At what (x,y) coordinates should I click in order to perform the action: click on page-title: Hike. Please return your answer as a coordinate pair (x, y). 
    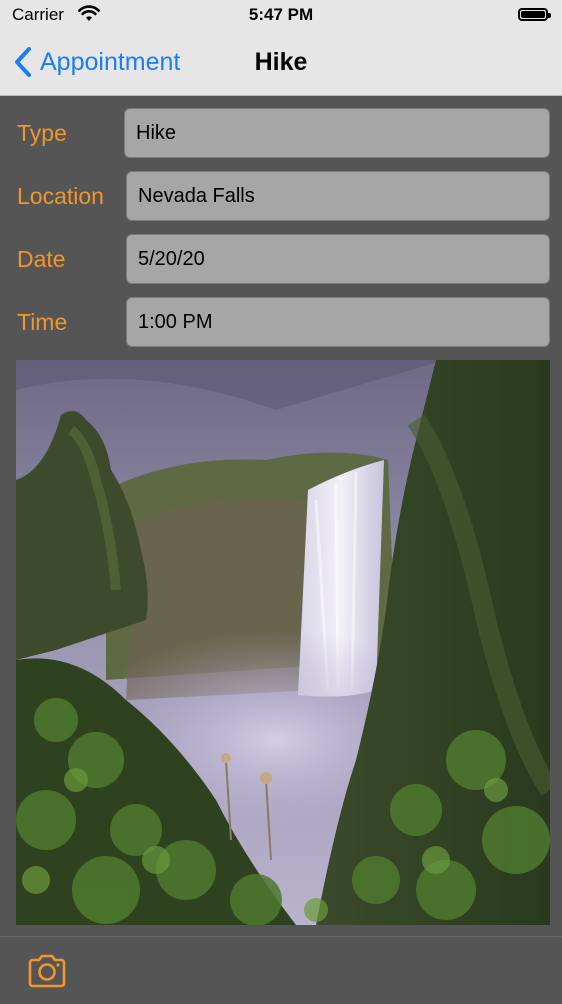
    Looking at the image, I should click on (281, 62).